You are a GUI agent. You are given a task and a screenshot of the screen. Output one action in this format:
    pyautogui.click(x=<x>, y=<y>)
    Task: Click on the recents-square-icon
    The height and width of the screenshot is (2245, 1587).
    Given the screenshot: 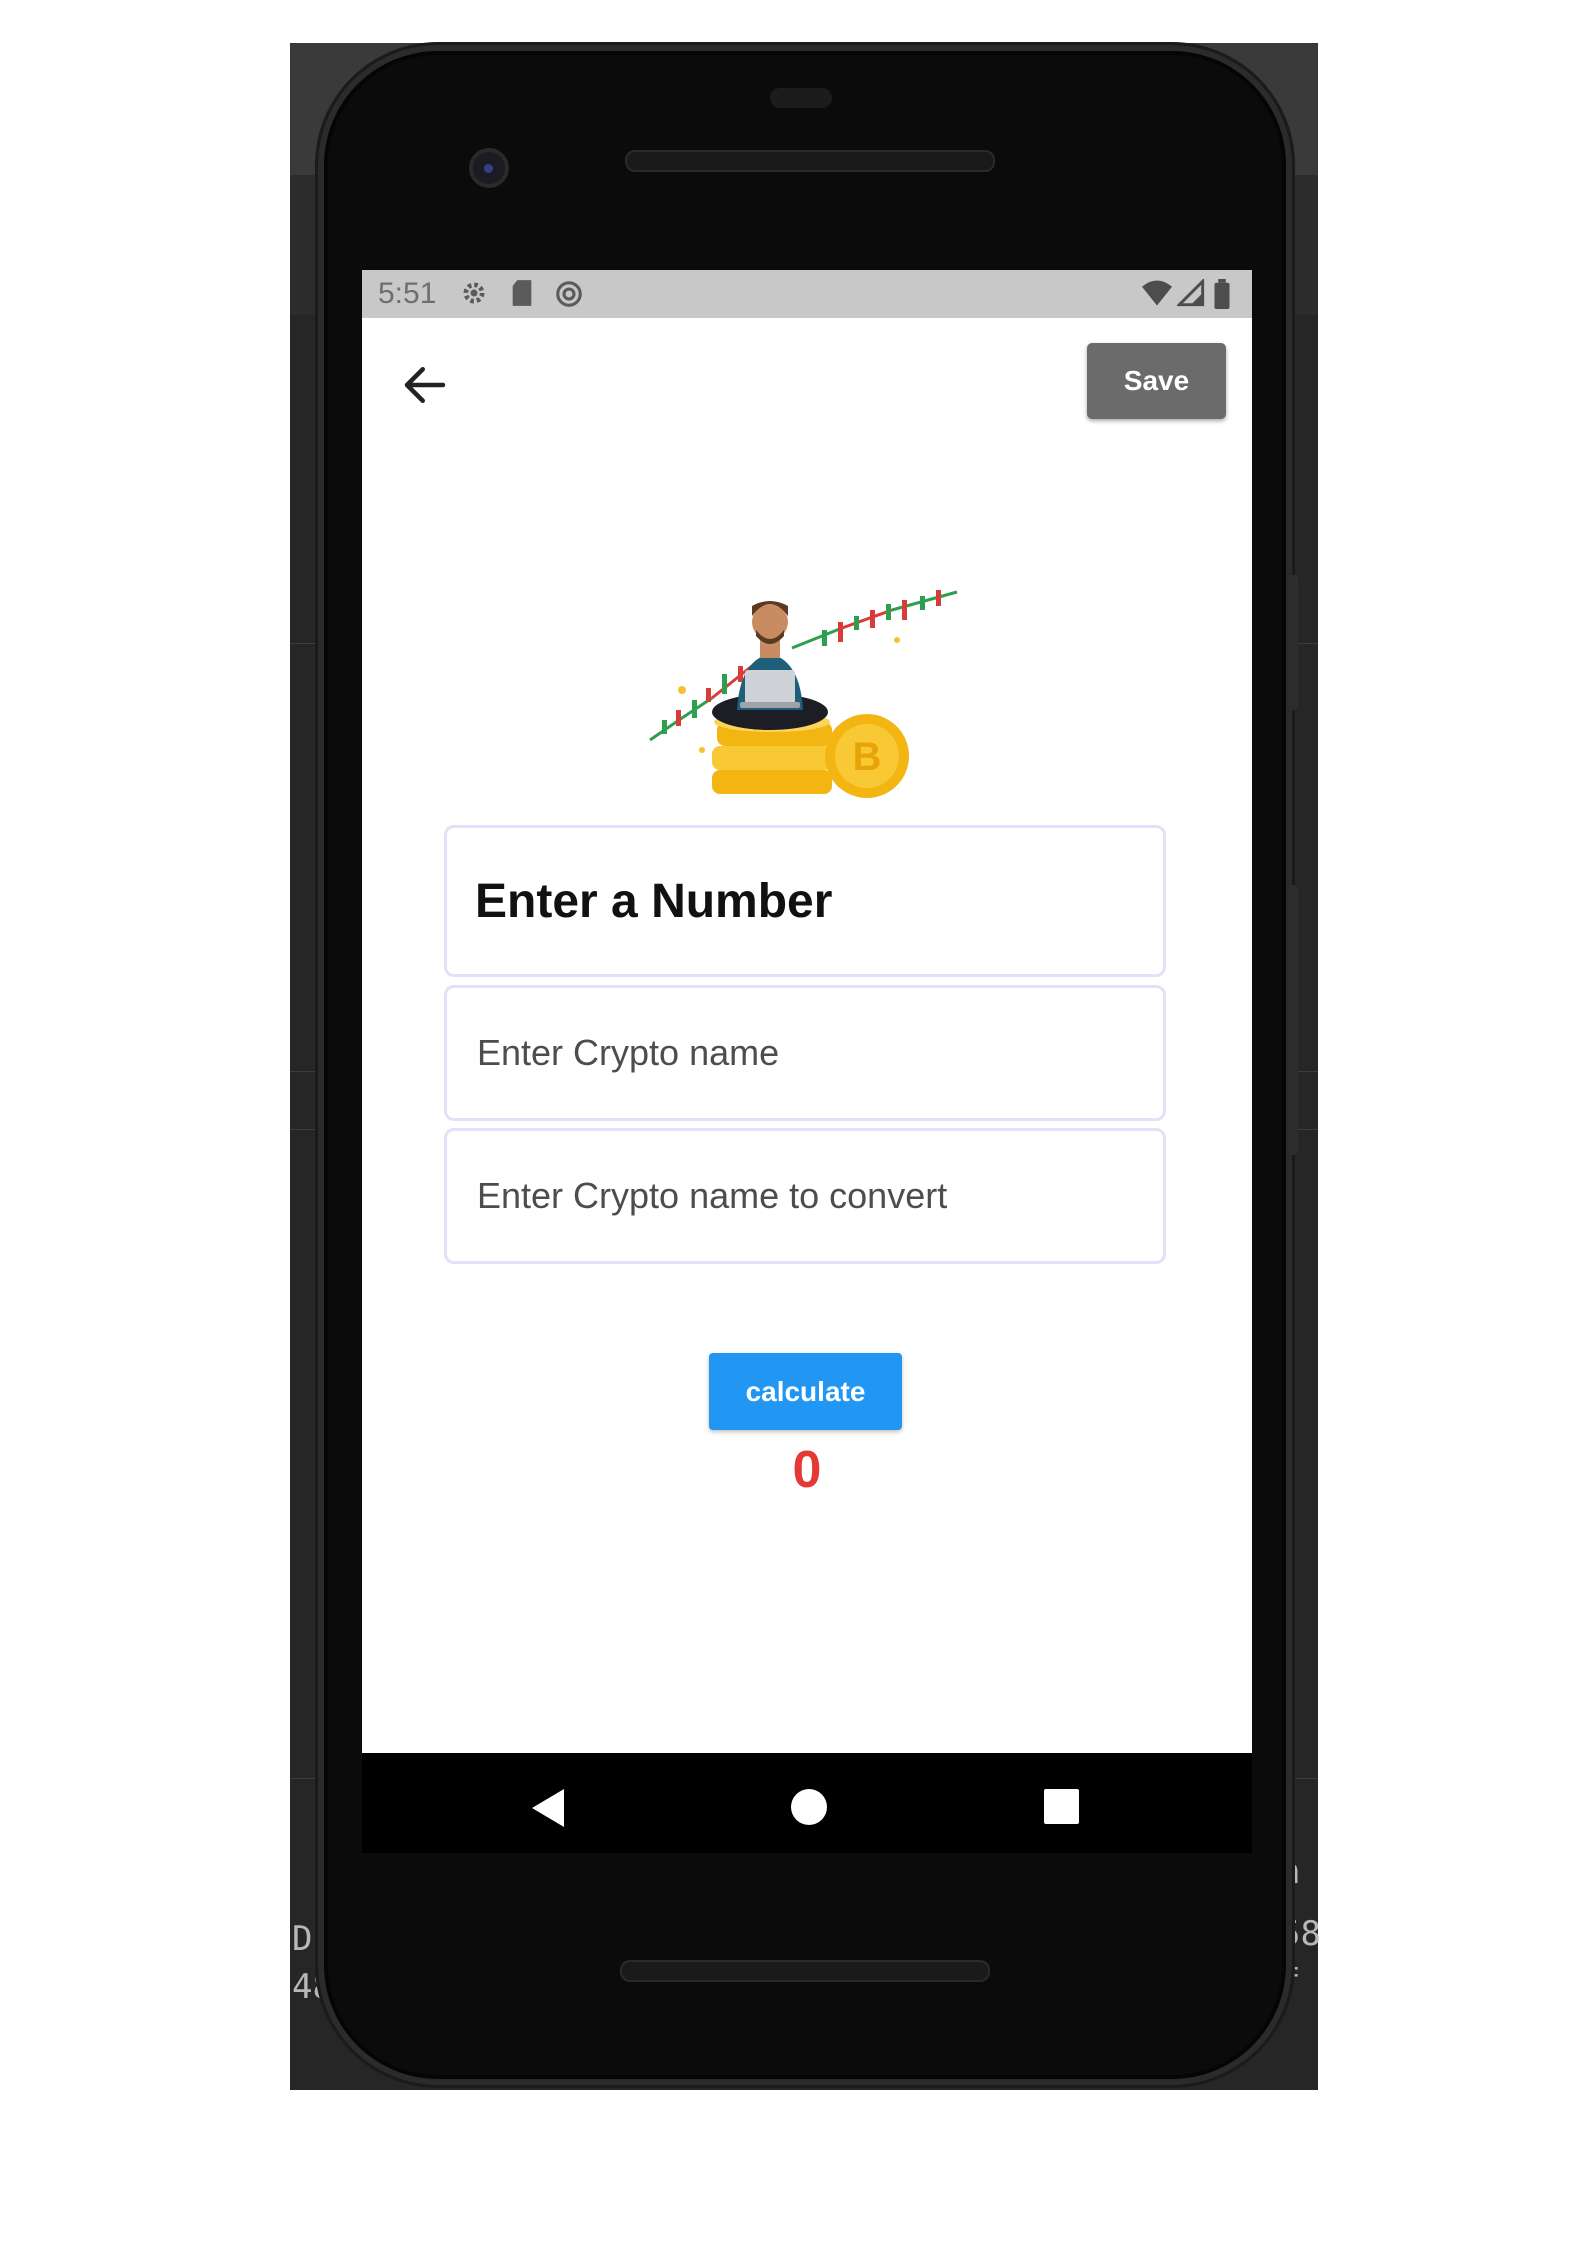 What is the action you would take?
    pyautogui.click(x=1061, y=1806)
    